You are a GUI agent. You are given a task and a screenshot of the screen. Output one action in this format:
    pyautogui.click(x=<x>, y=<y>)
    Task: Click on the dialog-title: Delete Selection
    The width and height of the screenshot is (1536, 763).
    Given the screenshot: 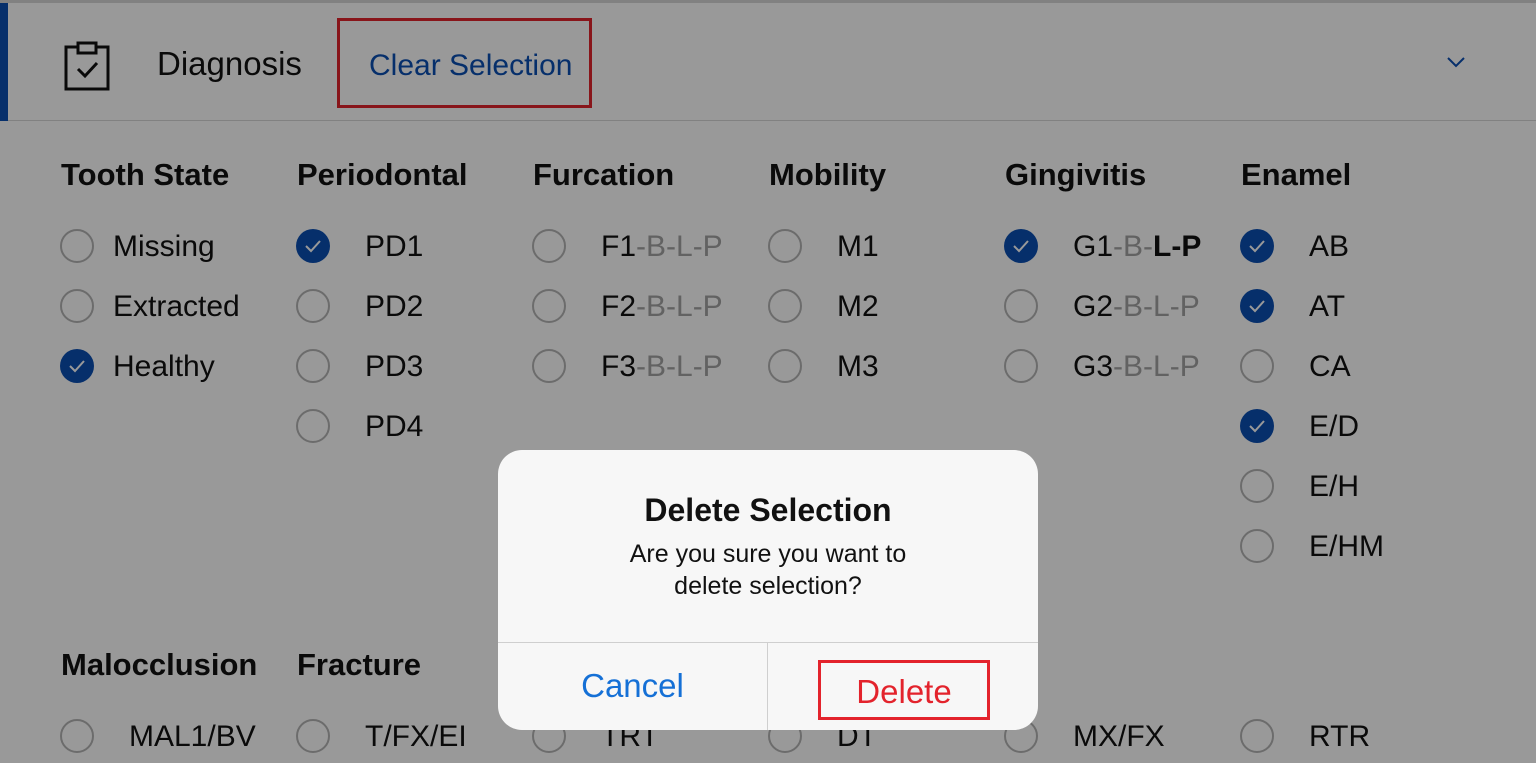 What is the action you would take?
    pyautogui.click(x=768, y=510)
    